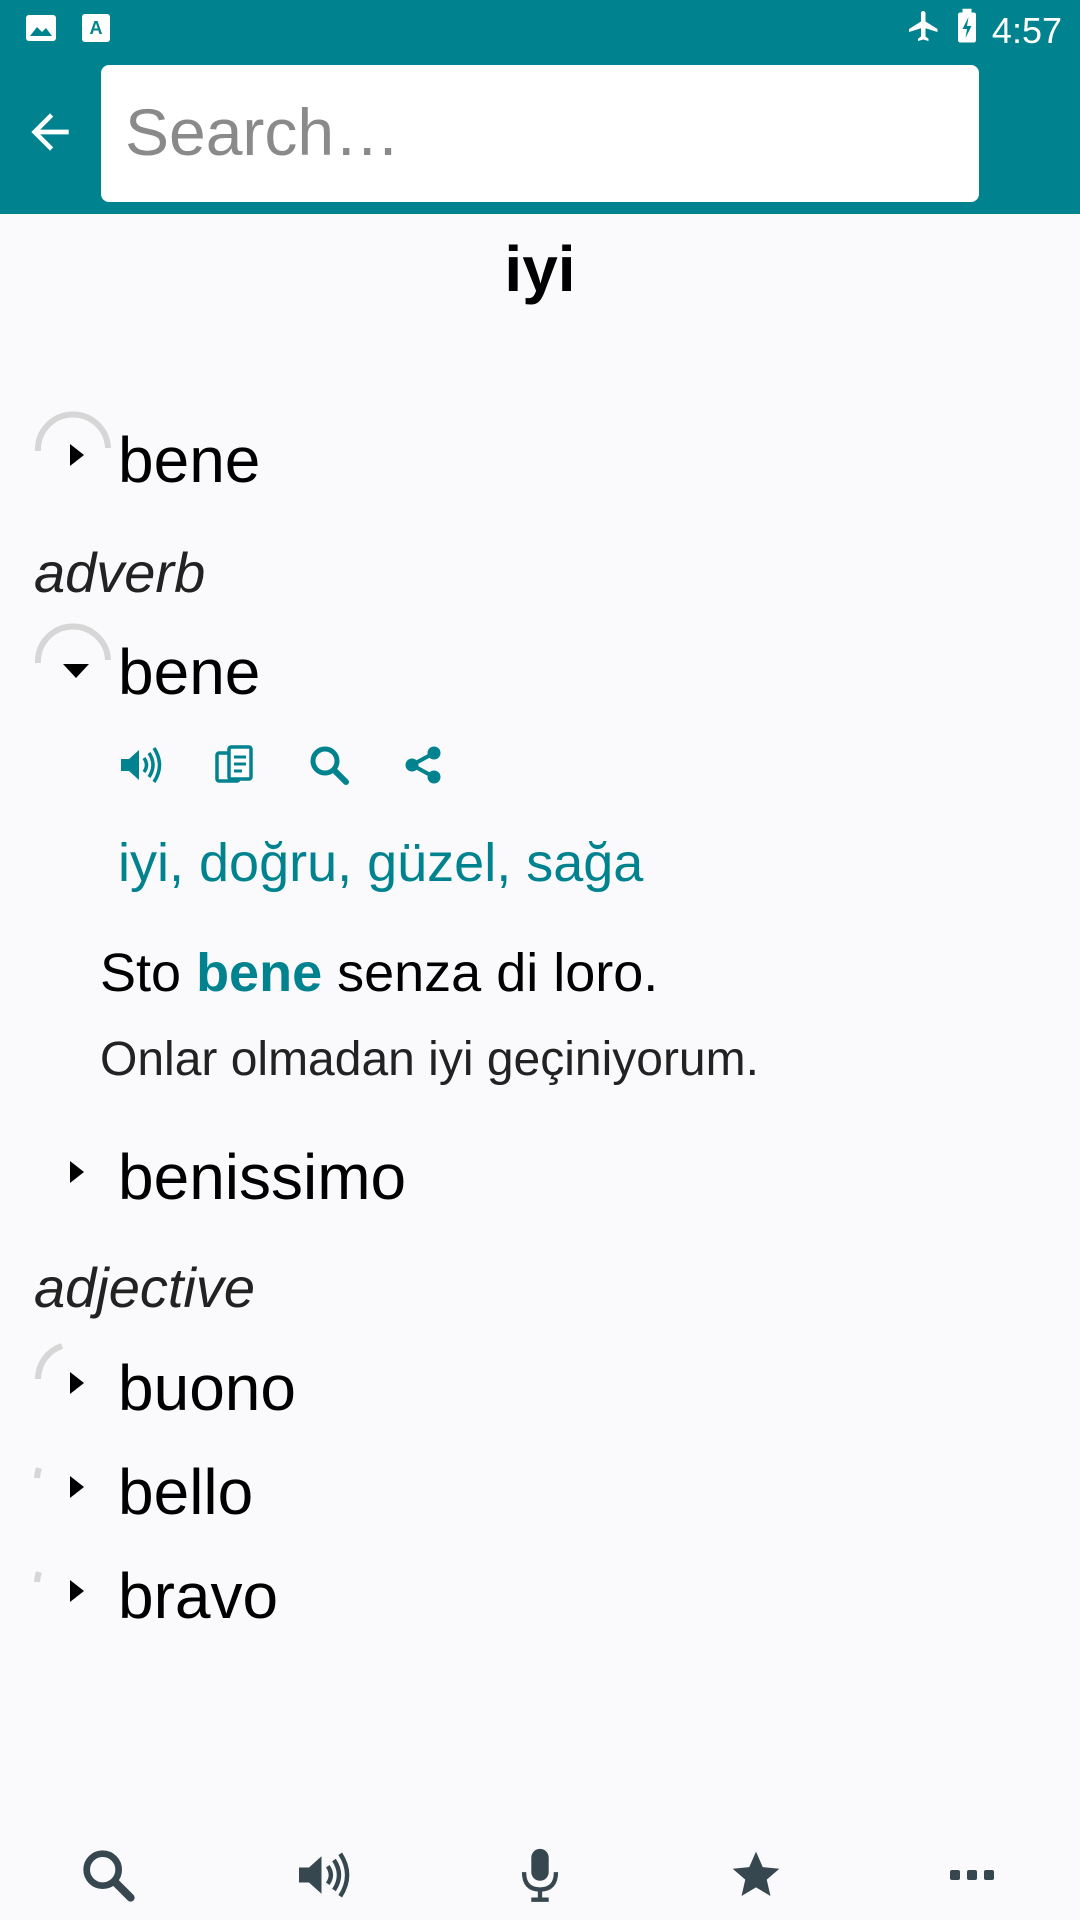 This screenshot has width=1080, height=1920. I want to click on entry-row: bene, so click(540, 460).